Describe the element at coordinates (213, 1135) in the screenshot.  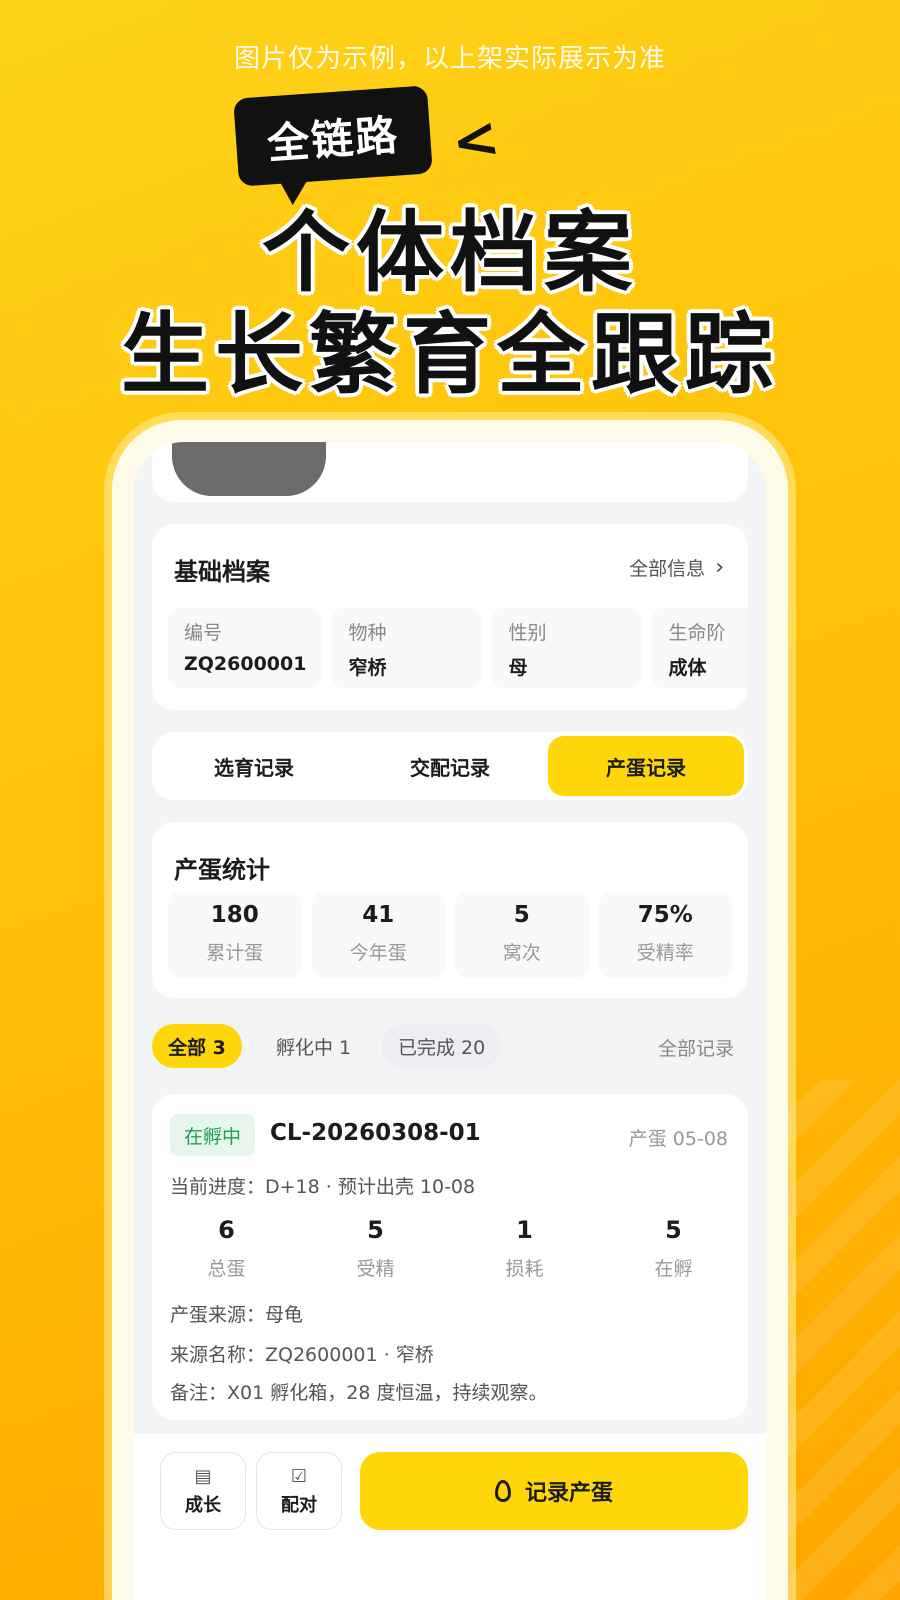
I see `status-badge: 在孵中` at that location.